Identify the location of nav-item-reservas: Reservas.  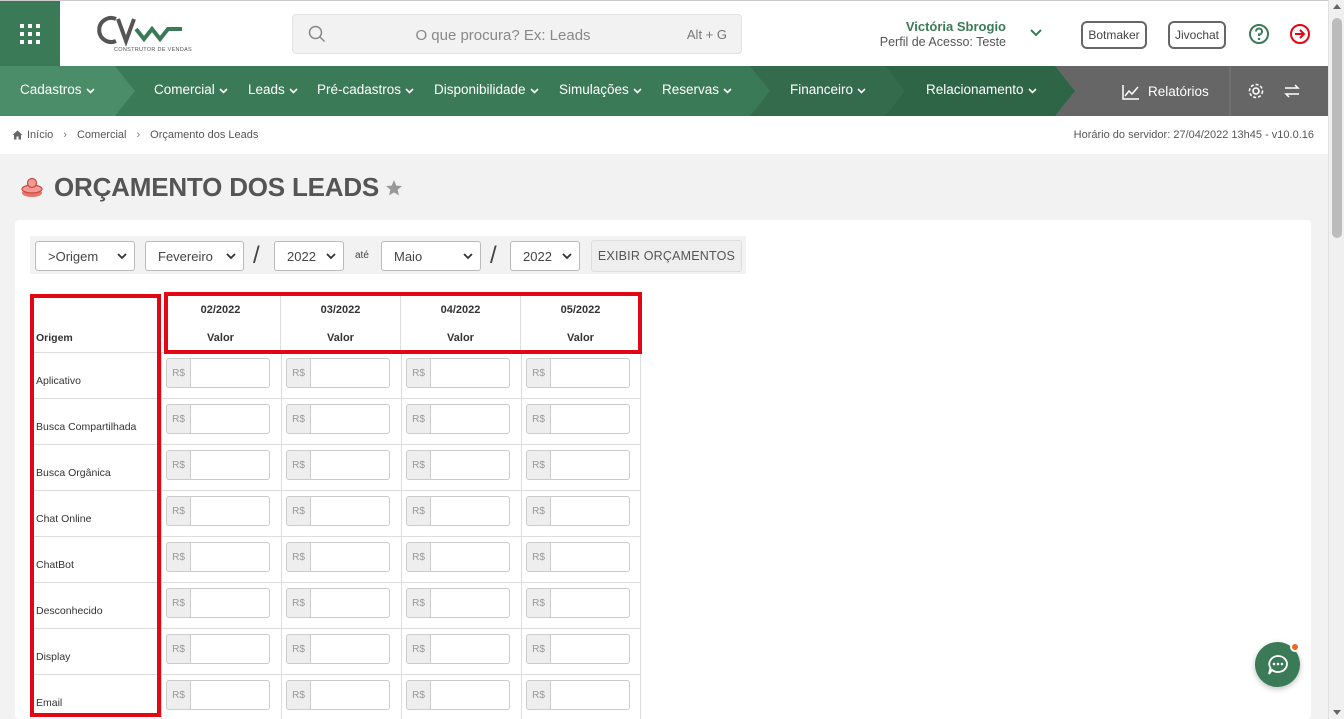
(697, 89).